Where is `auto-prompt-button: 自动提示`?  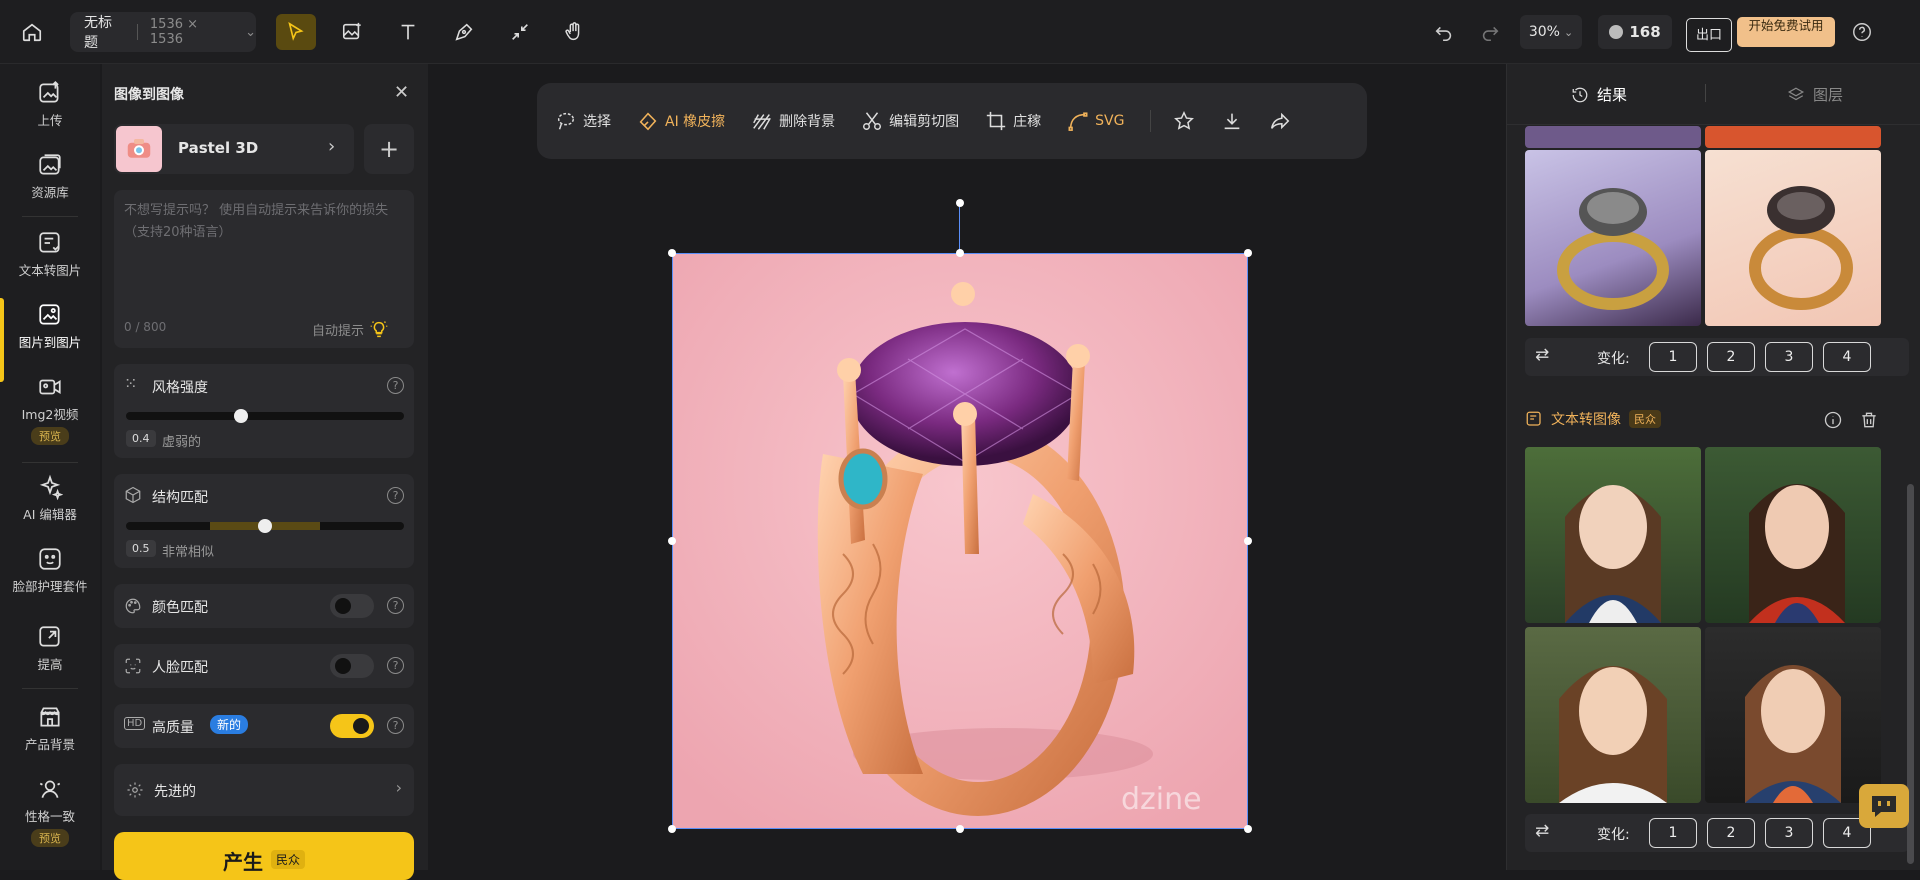
auto-prompt-button: 自动提示 is located at coordinates (351, 329).